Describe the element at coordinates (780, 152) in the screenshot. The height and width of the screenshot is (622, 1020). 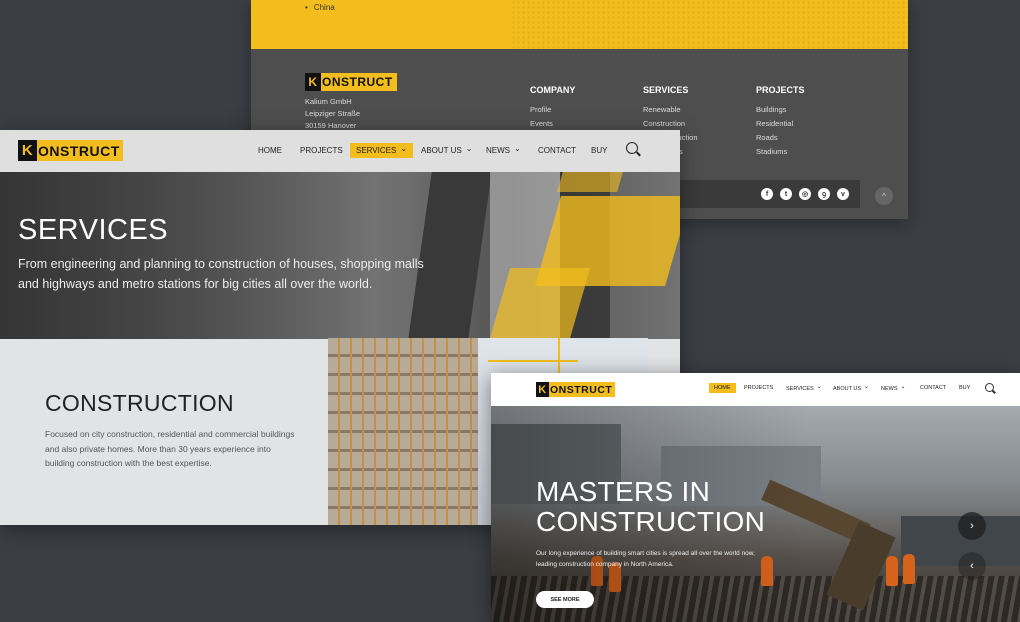
I see `footer-link: Stadiums` at that location.